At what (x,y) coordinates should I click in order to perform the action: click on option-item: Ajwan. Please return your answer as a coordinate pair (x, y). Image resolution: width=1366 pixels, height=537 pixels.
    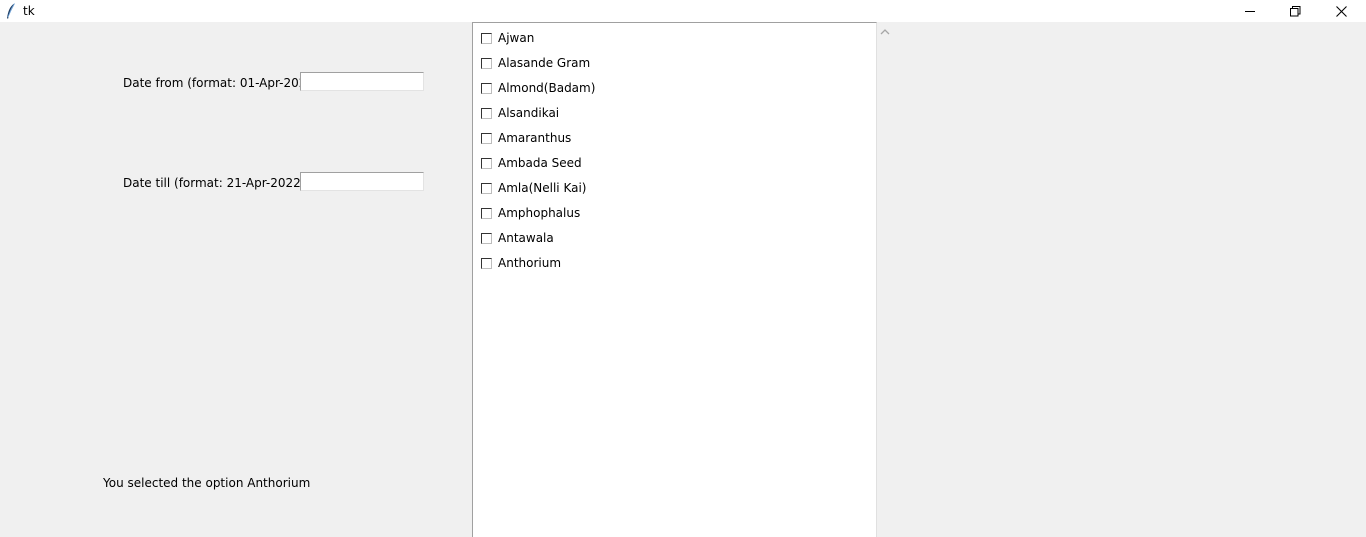
    Looking at the image, I should click on (507, 38).